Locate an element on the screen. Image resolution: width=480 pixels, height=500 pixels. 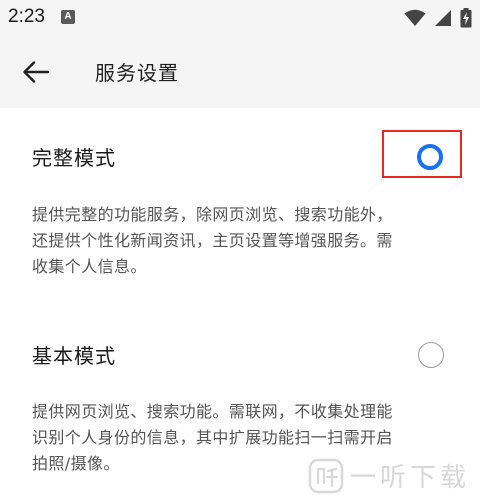
back-button is located at coordinates (36, 72).